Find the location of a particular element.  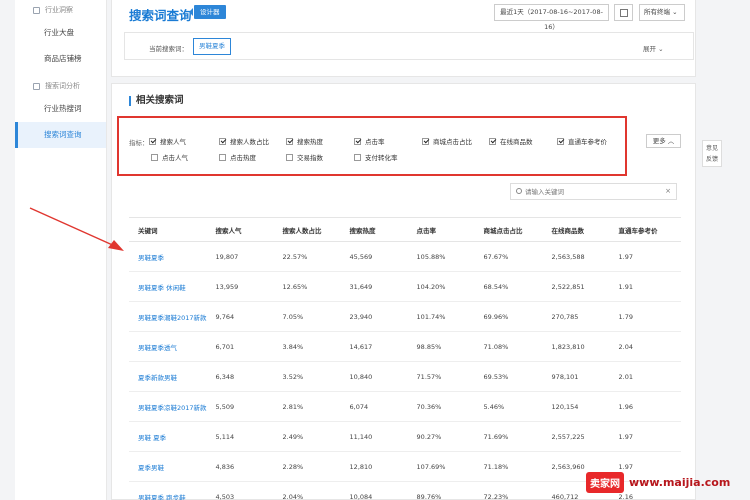

arrow-line is located at coordinates (73, 227).